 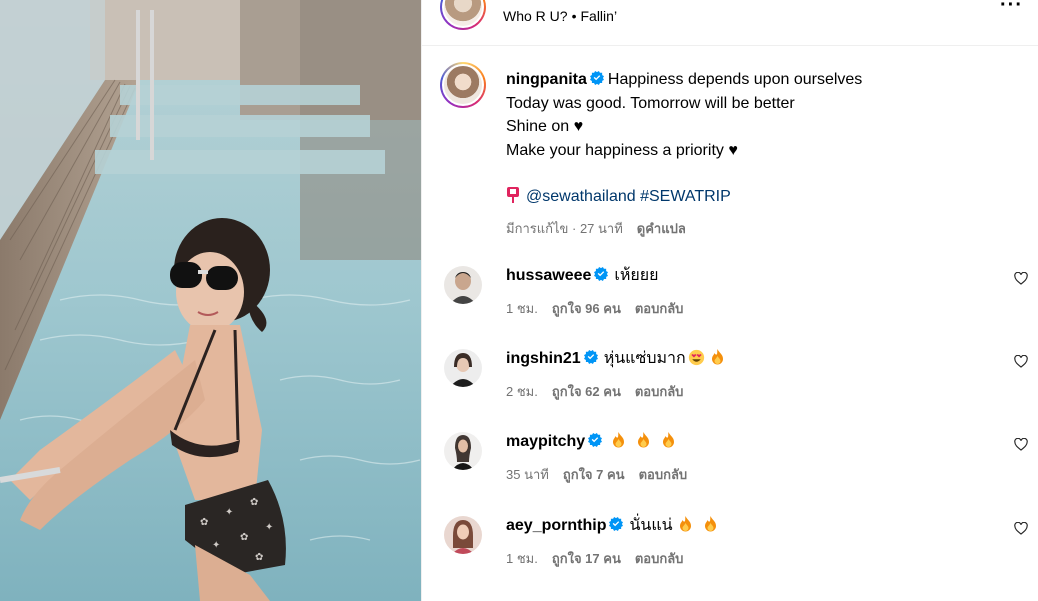 What do you see at coordinates (543, 358) in the screenshot?
I see `comment-username: ingshin21` at bounding box center [543, 358].